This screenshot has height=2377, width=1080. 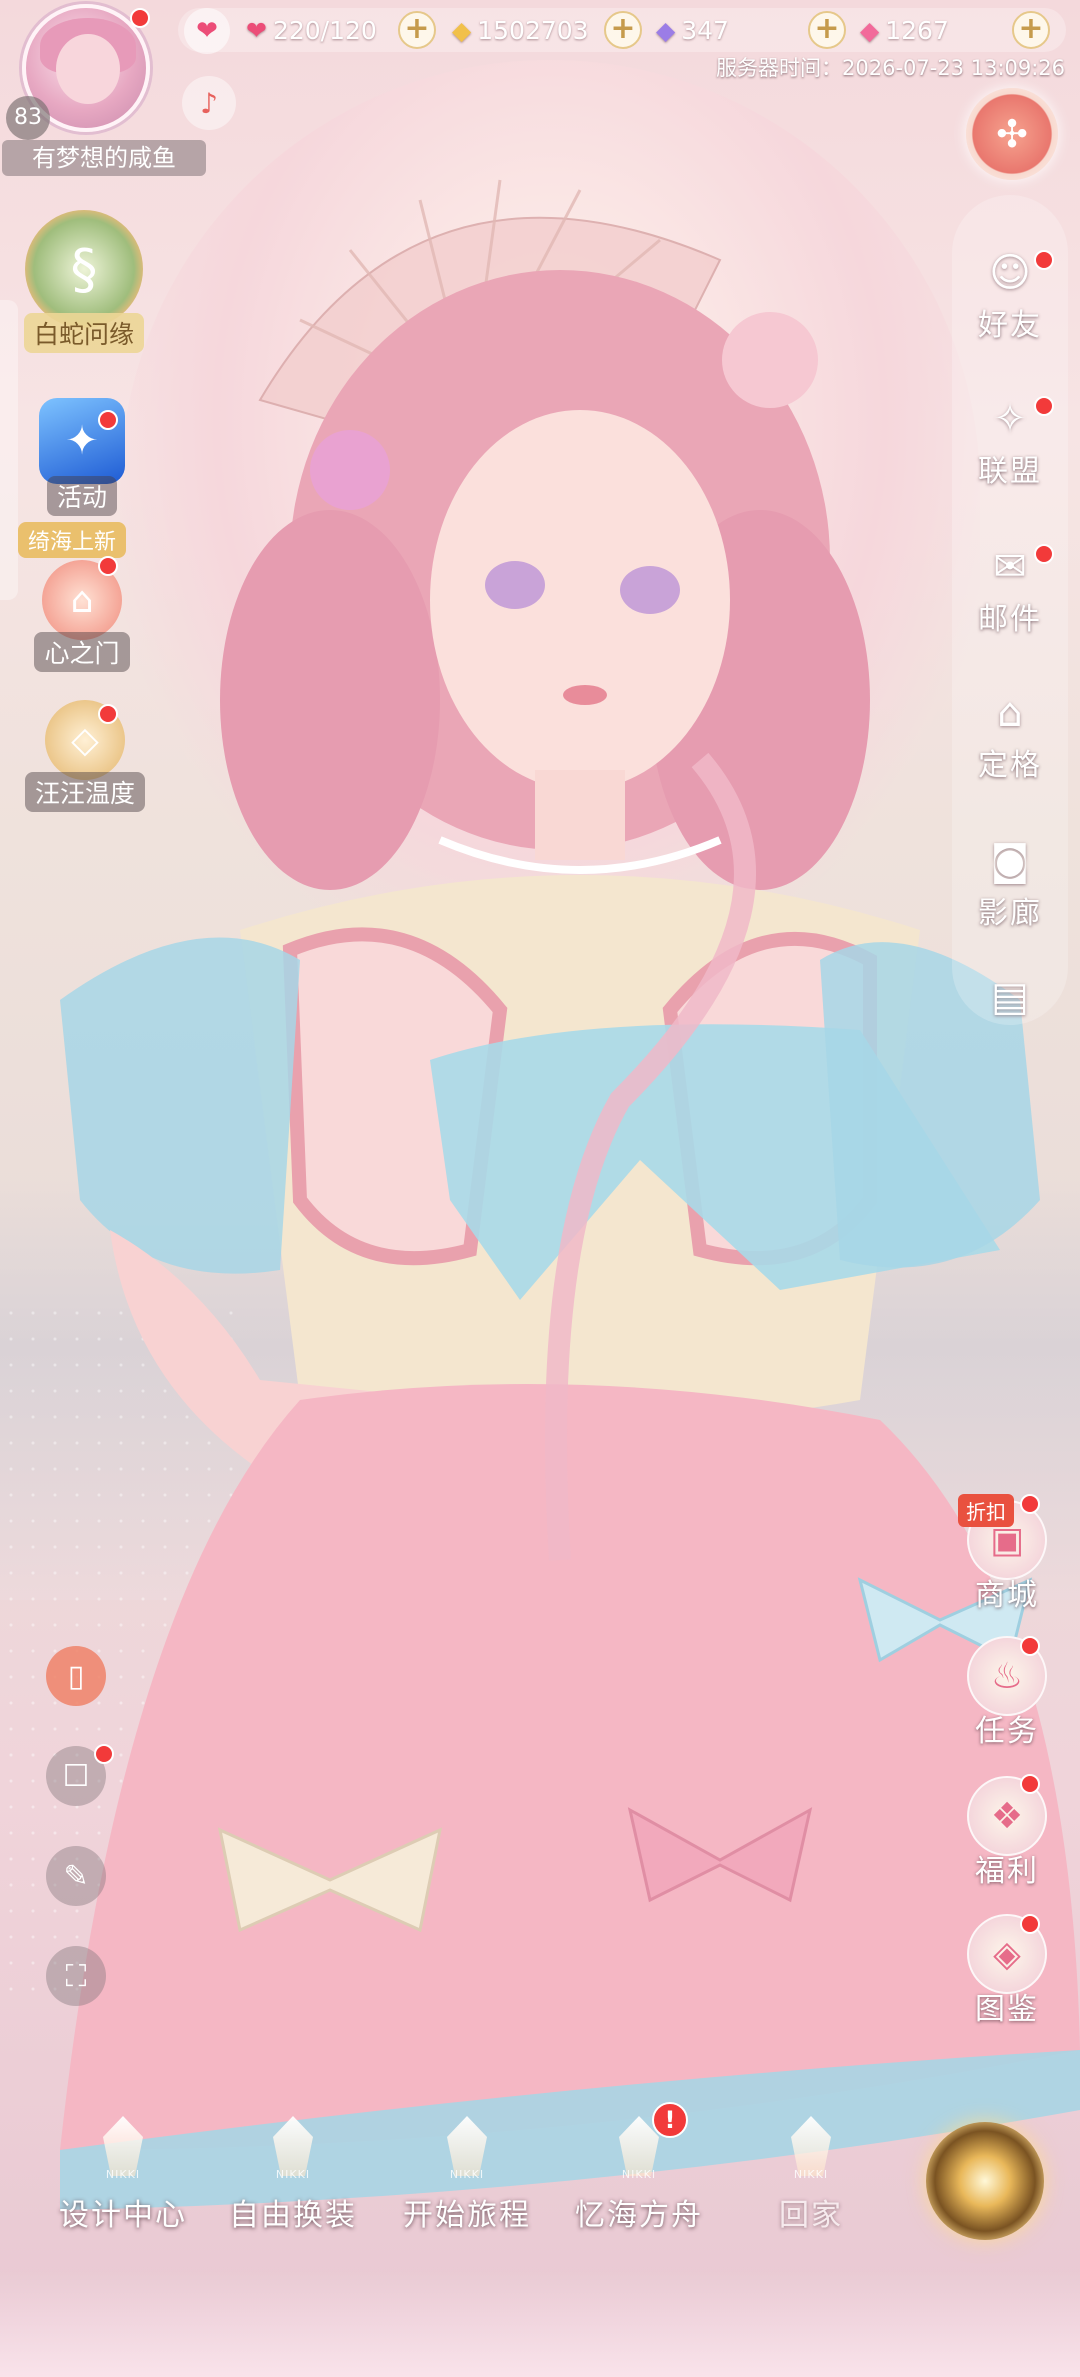 I want to click on nav-memory-ark: NIKKI 忆海方舟, so click(x=639, y=2172).